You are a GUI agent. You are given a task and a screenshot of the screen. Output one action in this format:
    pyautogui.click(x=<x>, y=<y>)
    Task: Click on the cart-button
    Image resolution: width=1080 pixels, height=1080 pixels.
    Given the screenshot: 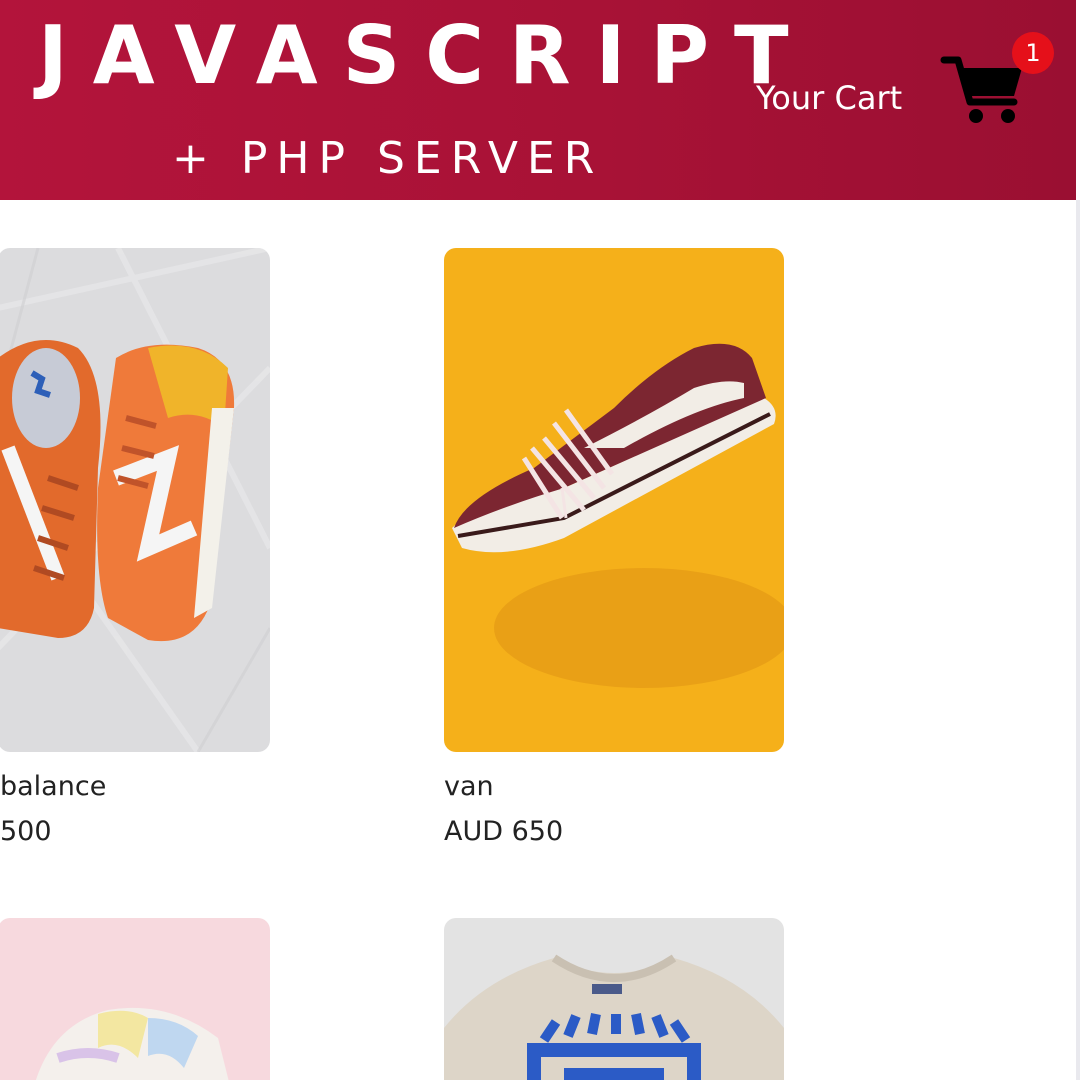 What is the action you would take?
    pyautogui.click(x=983, y=90)
    